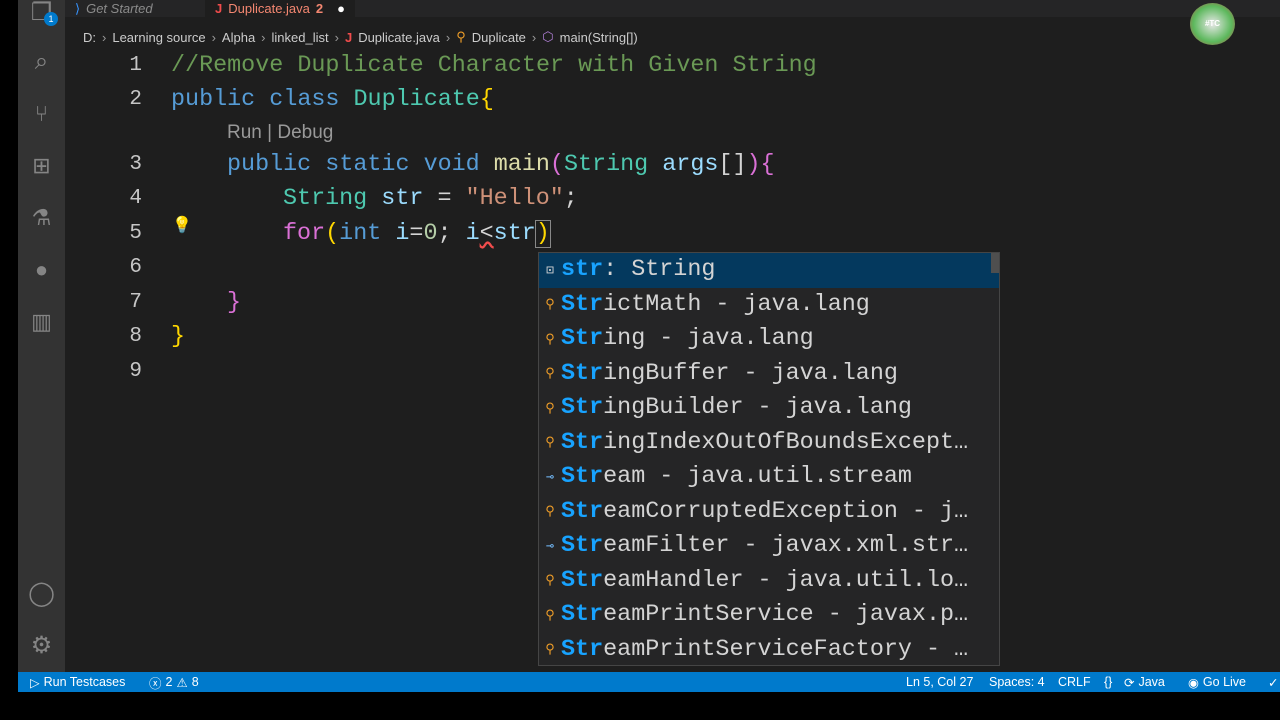 This screenshot has width=1280, height=720. What do you see at coordinates (135, 8) in the screenshot?
I see `tab-get-started: ⟩ Get Started` at bounding box center [135, 8].